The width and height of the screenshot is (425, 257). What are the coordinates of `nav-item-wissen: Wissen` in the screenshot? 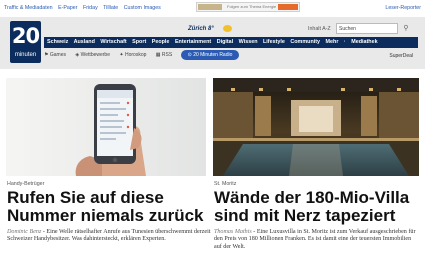 It's located at (248, 42).